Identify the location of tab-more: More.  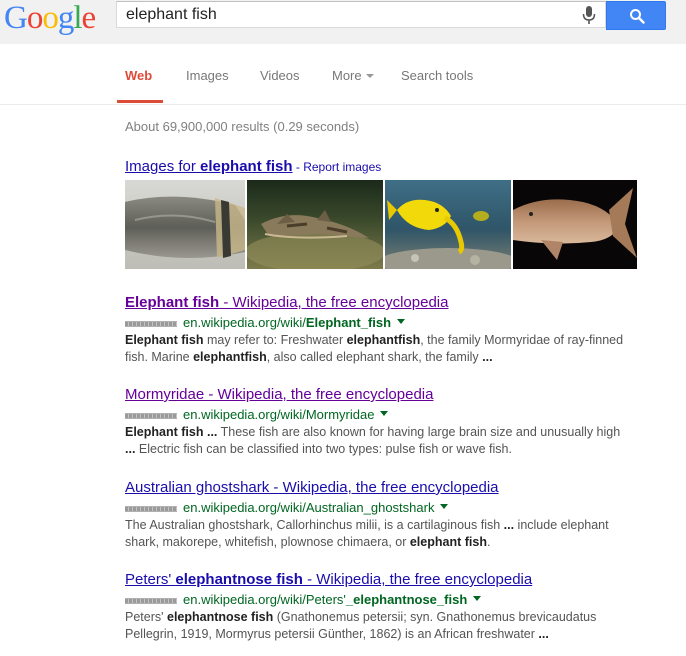
(353, 75).